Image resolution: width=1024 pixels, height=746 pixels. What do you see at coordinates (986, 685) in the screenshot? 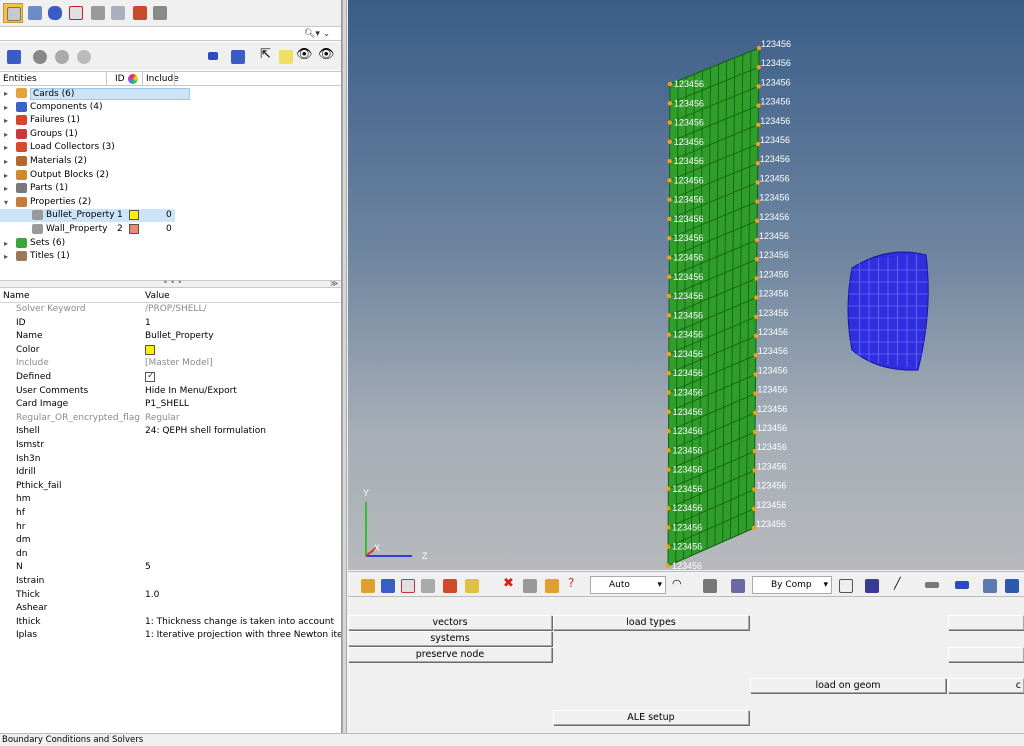
I see `truncated-c-button: c` at bounding box center [986, 685].